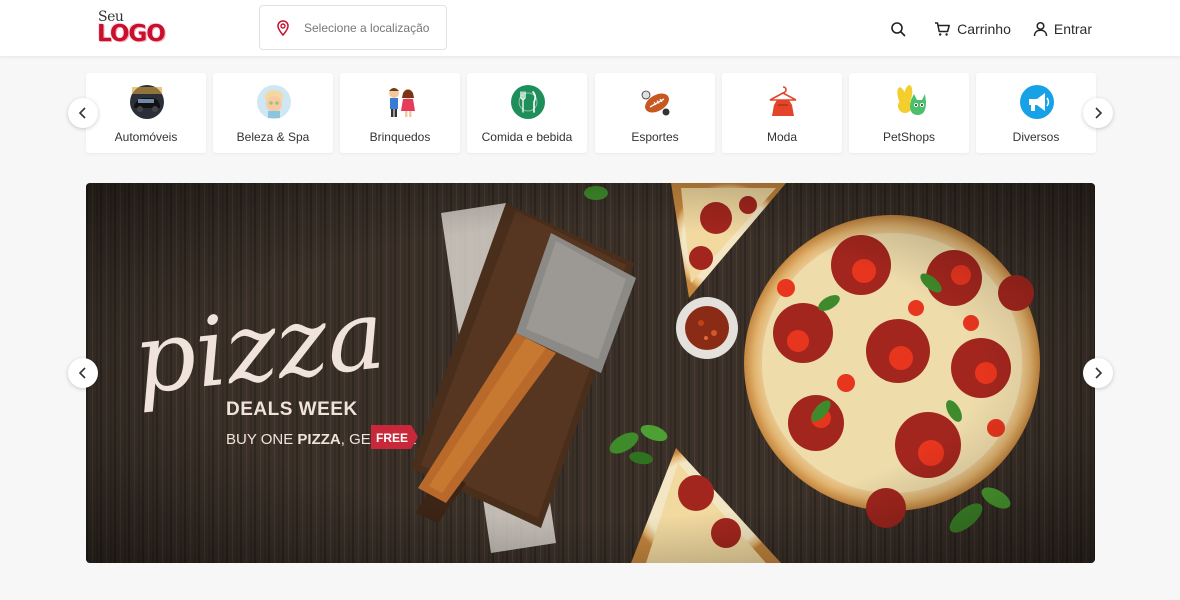 This screenshot has height=600, width=1180. I want to click on category-diversos: Diversos, so click(1036, 113).